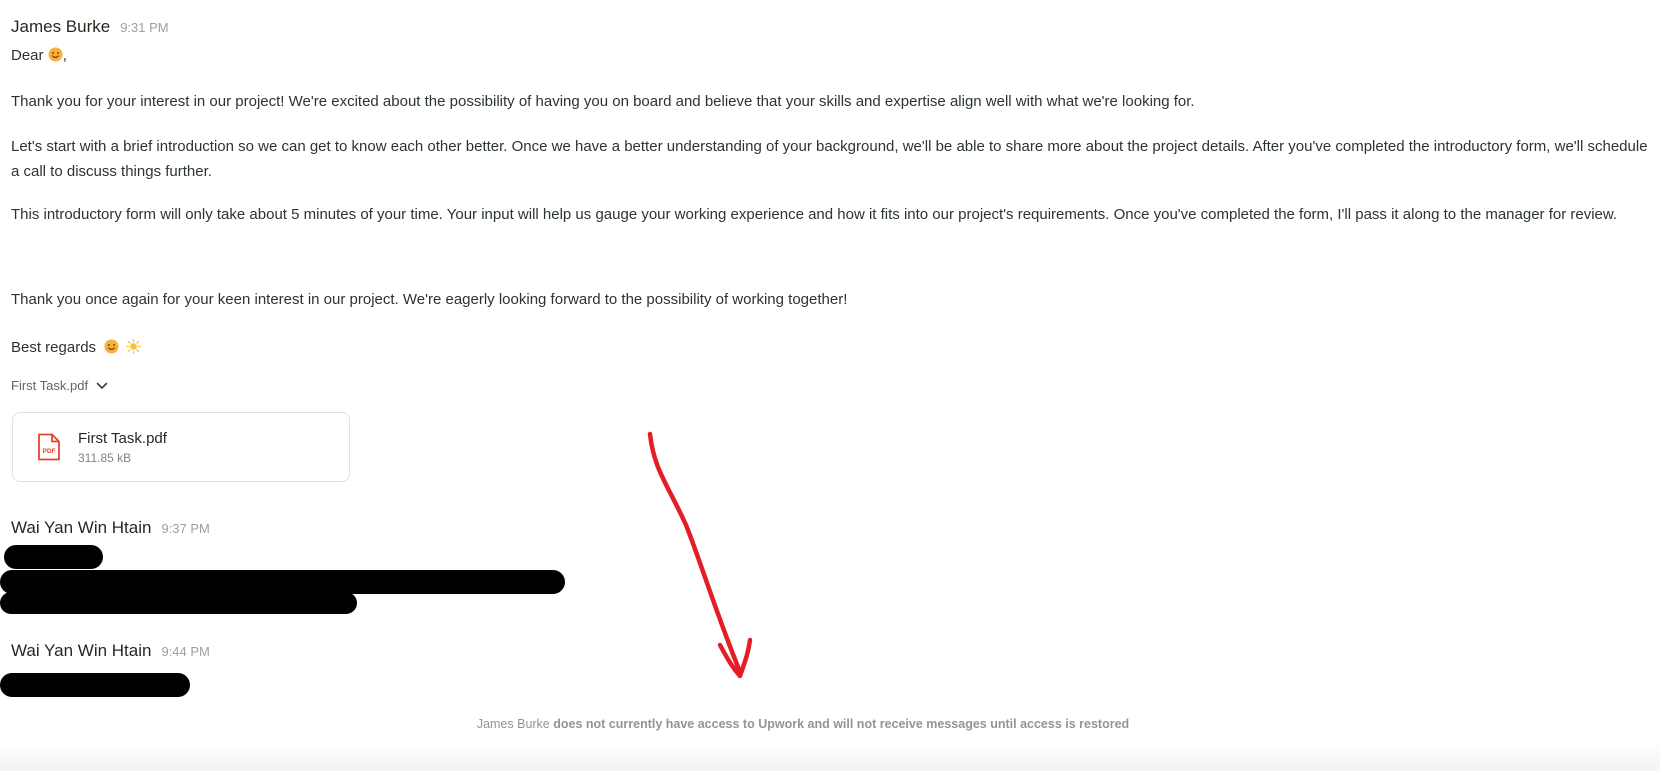 This screenshot has height=771, width=1660. Describe the element at coordinates (144, 27) in the screenshot. I see `message-time: 9:31 PM` at that location.